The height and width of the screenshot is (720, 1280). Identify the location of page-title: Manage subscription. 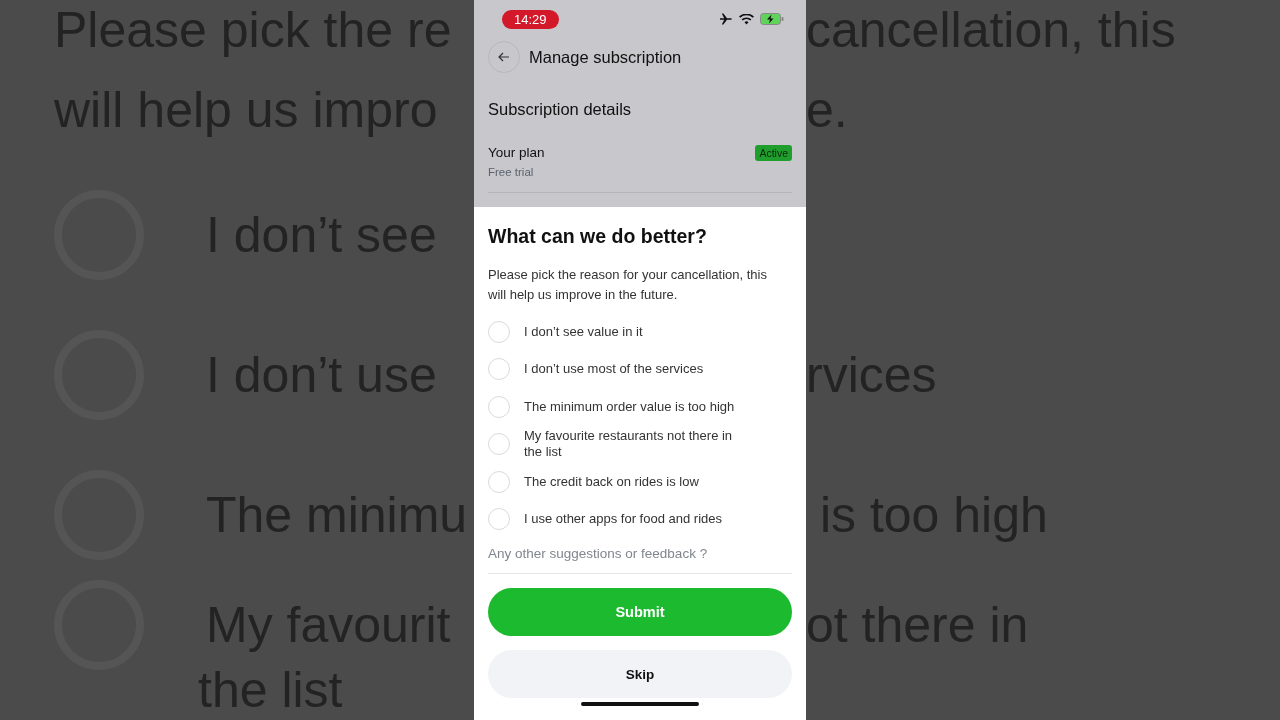
(605, 57).